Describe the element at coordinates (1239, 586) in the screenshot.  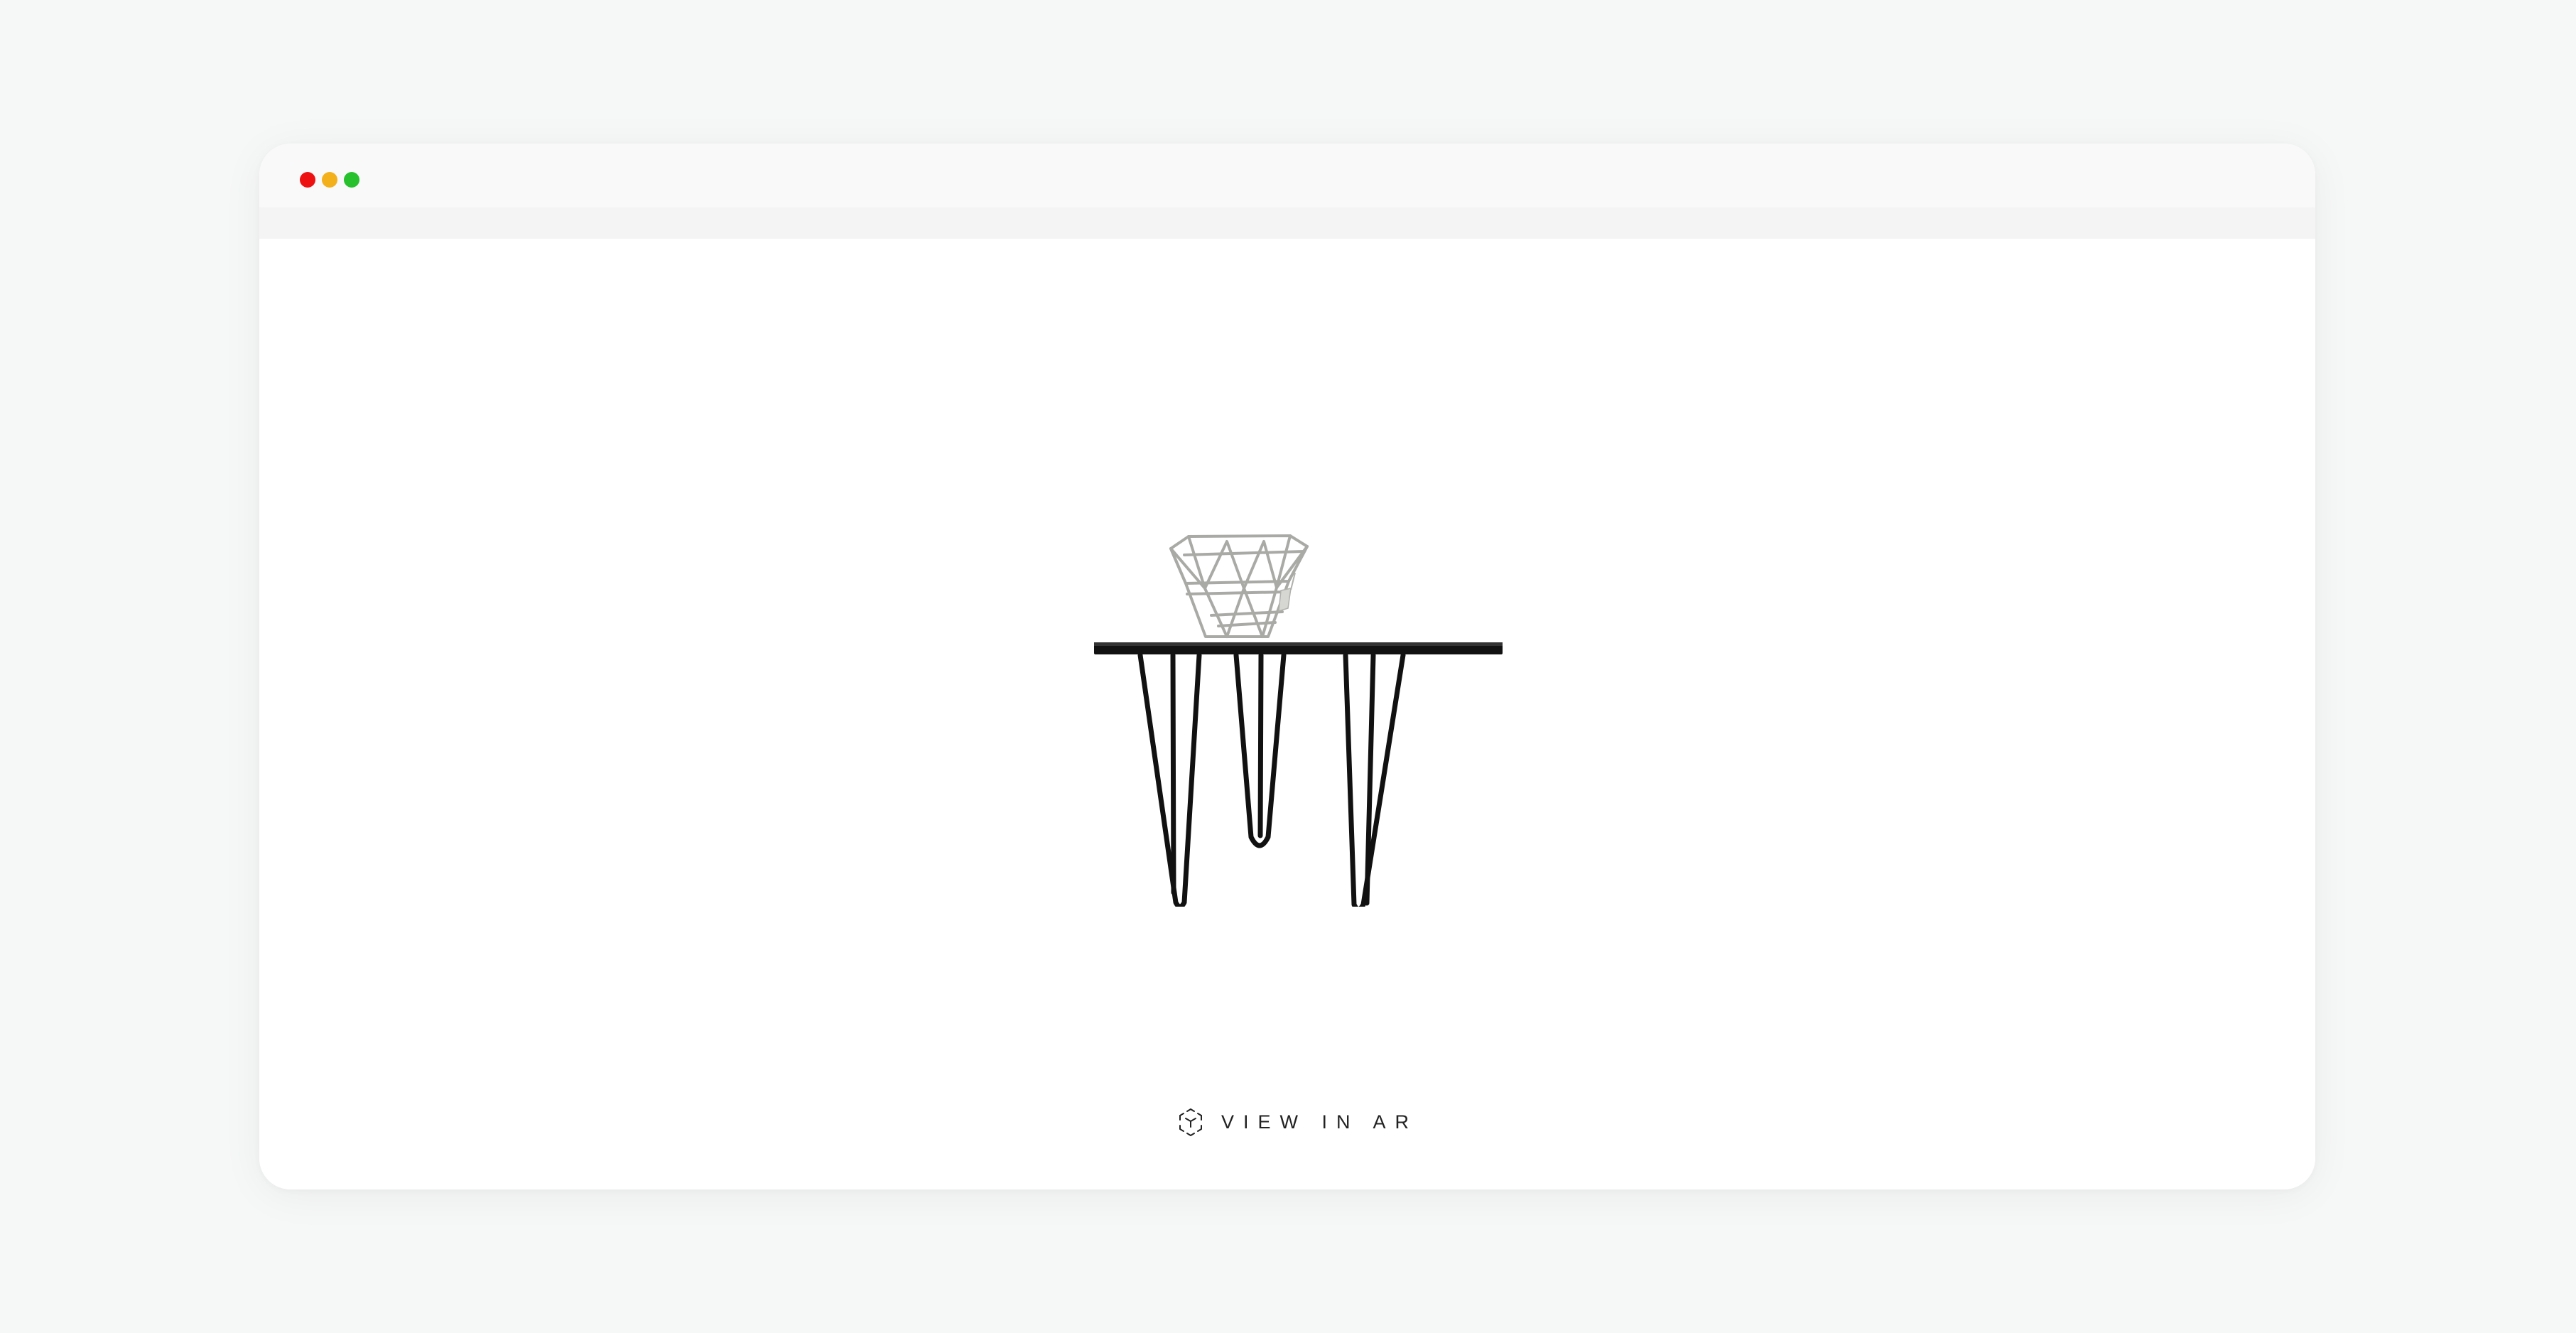
I see `wire-basket-icon` at that location.